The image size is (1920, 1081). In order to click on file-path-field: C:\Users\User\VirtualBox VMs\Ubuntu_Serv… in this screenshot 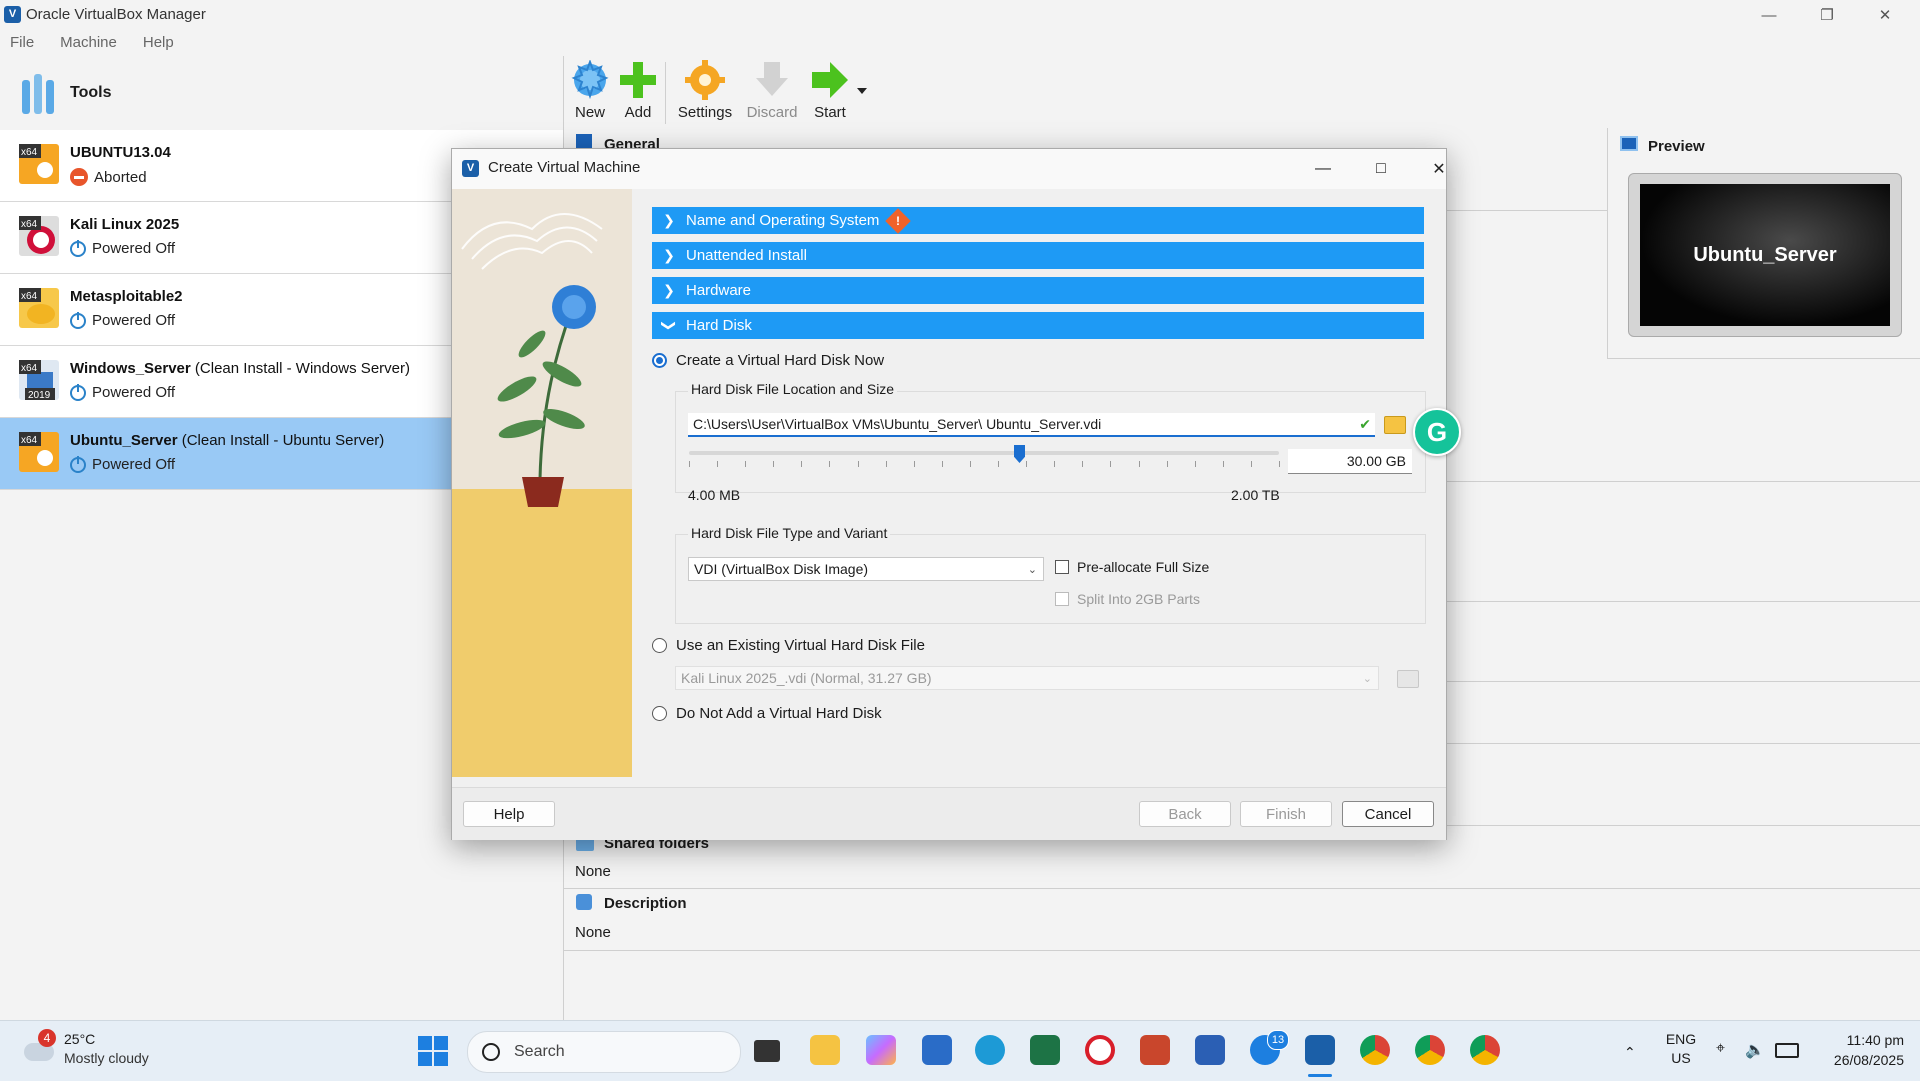, I will do `click(1031, 425)`.